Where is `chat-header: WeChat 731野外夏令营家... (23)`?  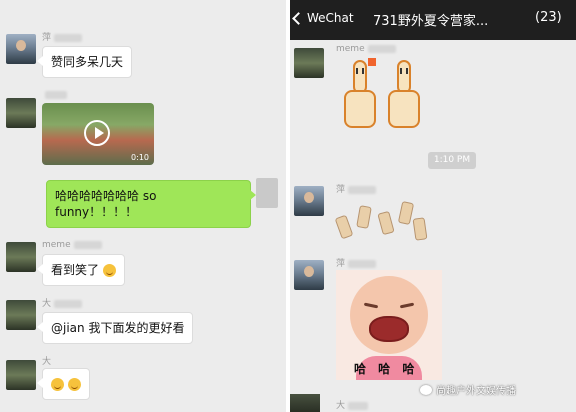
chat-header: WeChat 731野外夏令营家... (23) is located at coordinates (433, 20).